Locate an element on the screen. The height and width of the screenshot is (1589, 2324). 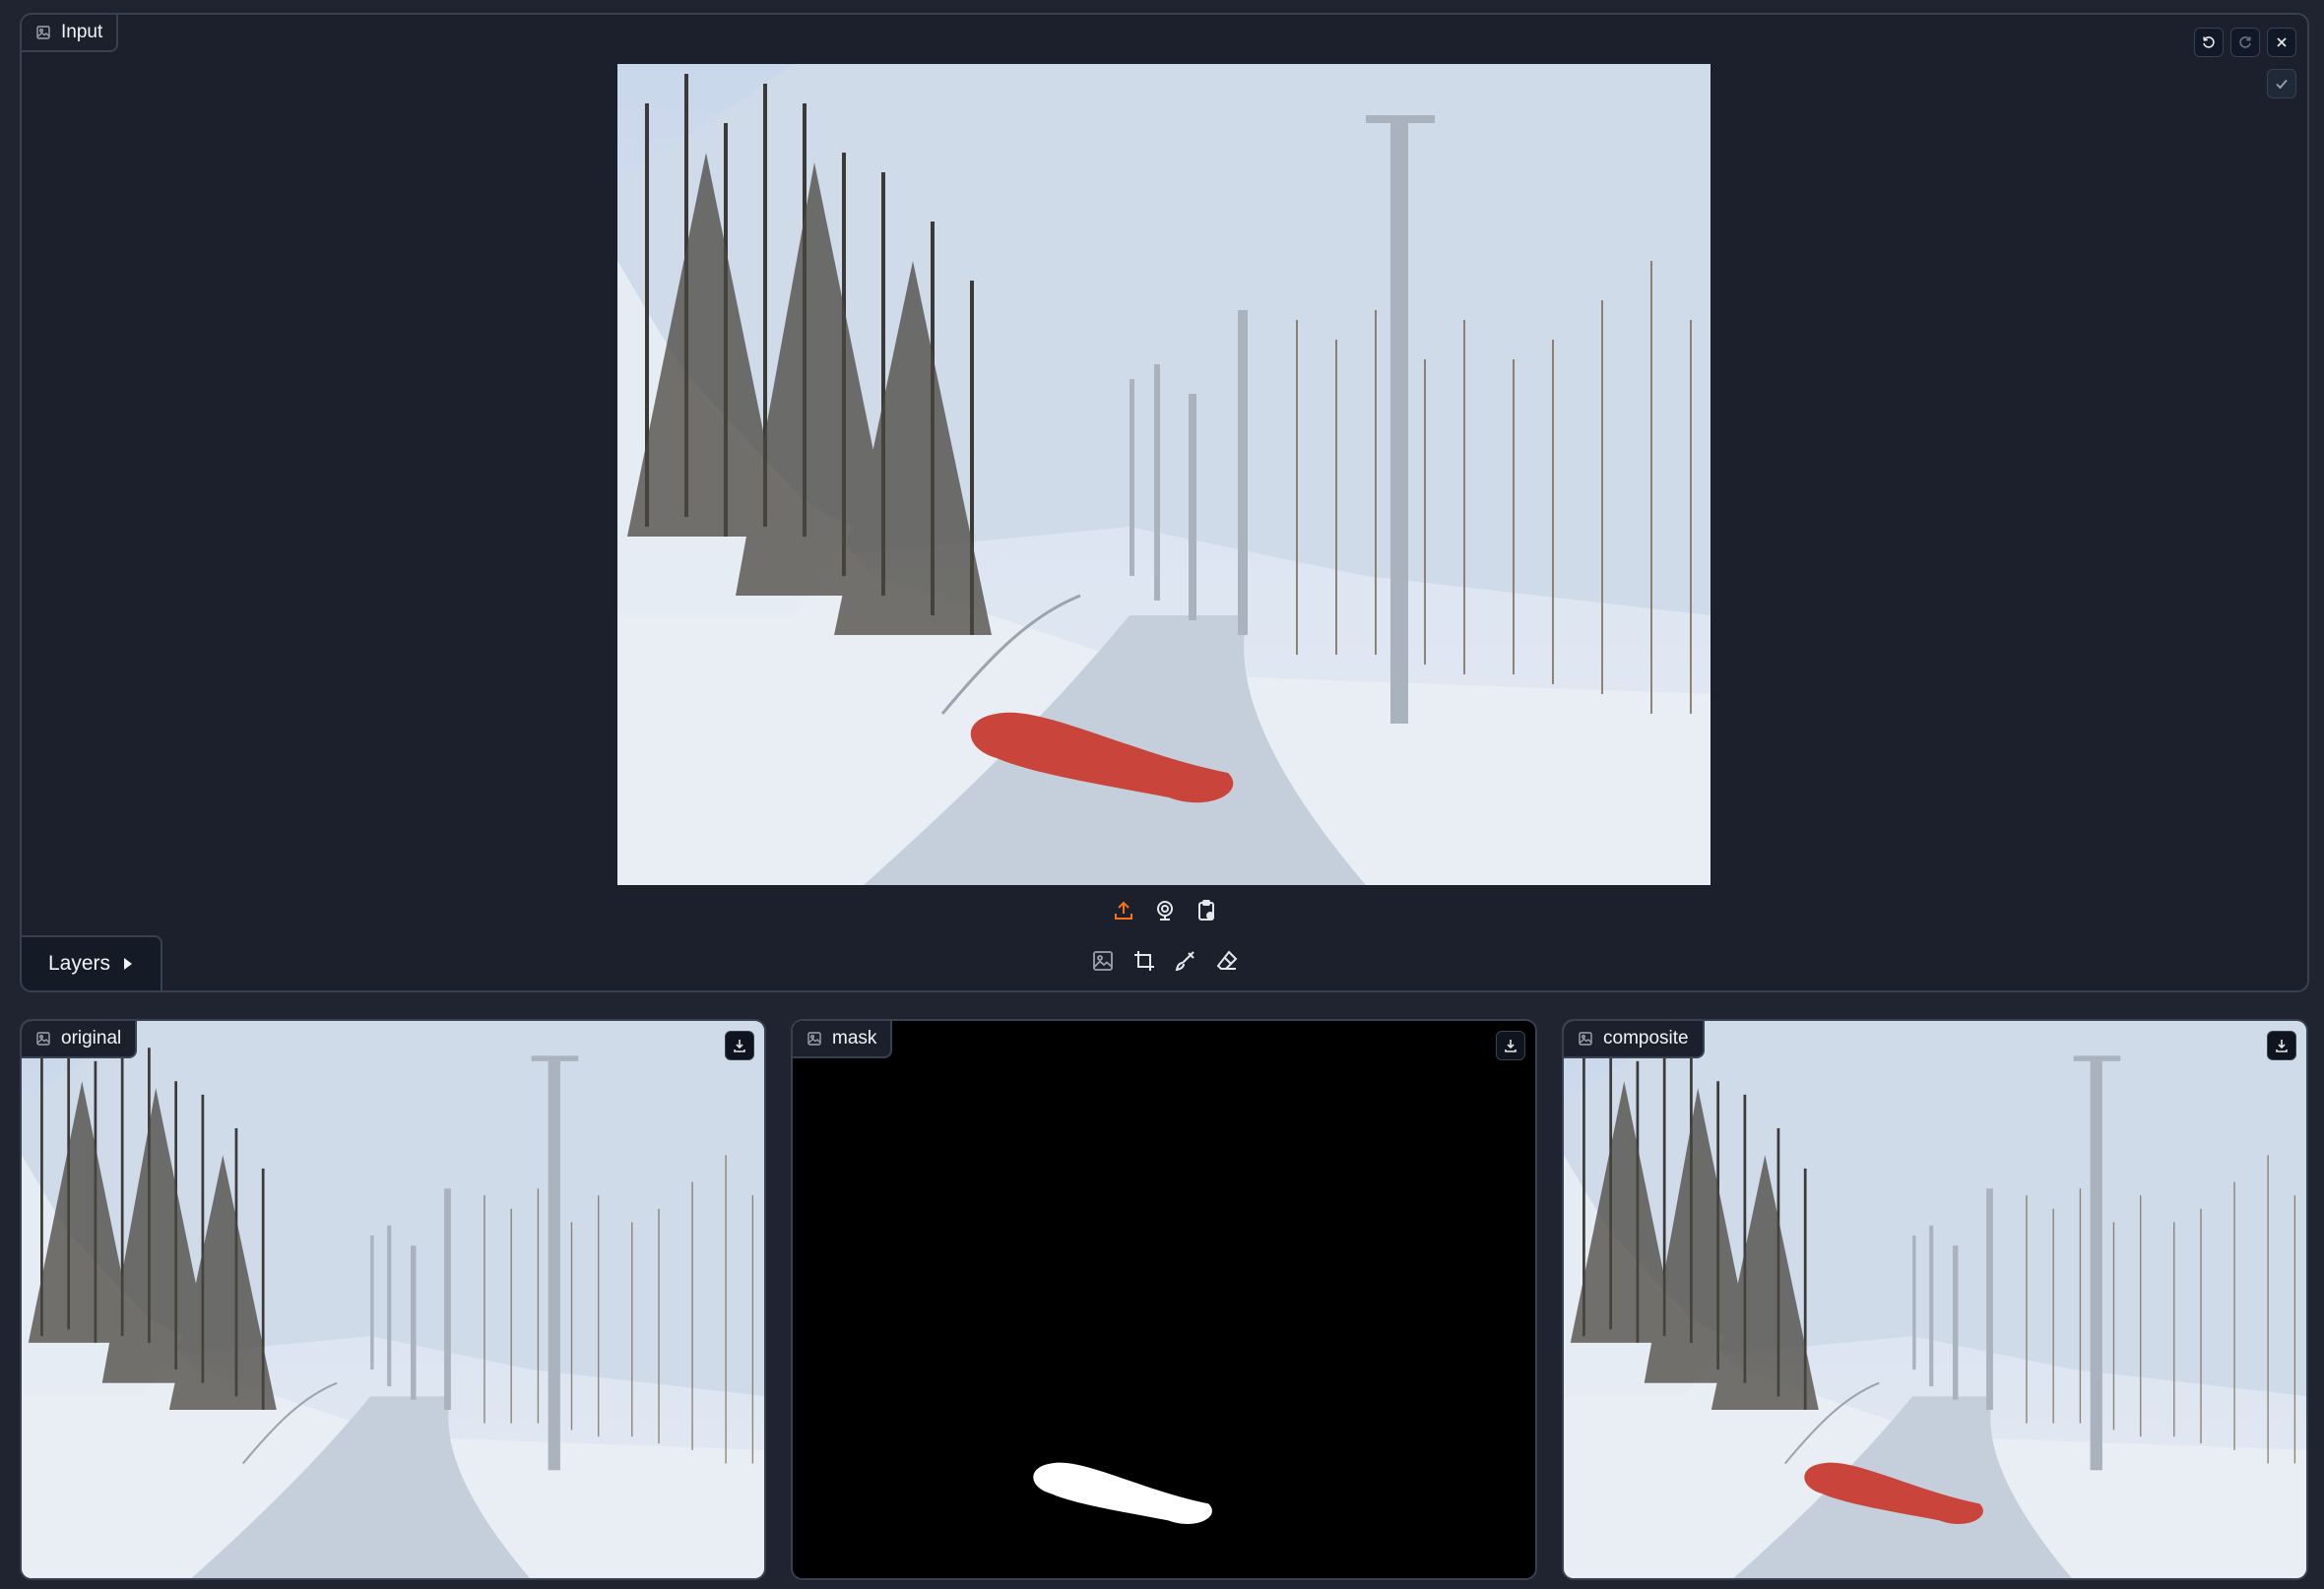
download-composite-button is located at coordinates (2281, 1045).